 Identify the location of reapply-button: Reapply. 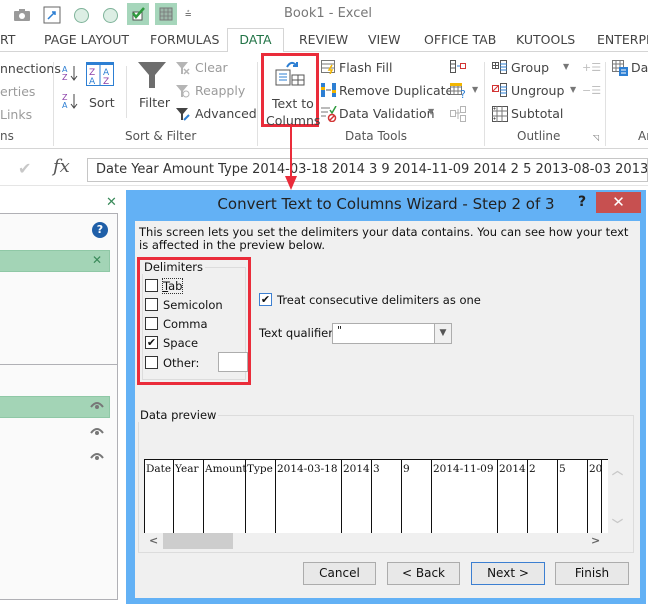
(220, 90).